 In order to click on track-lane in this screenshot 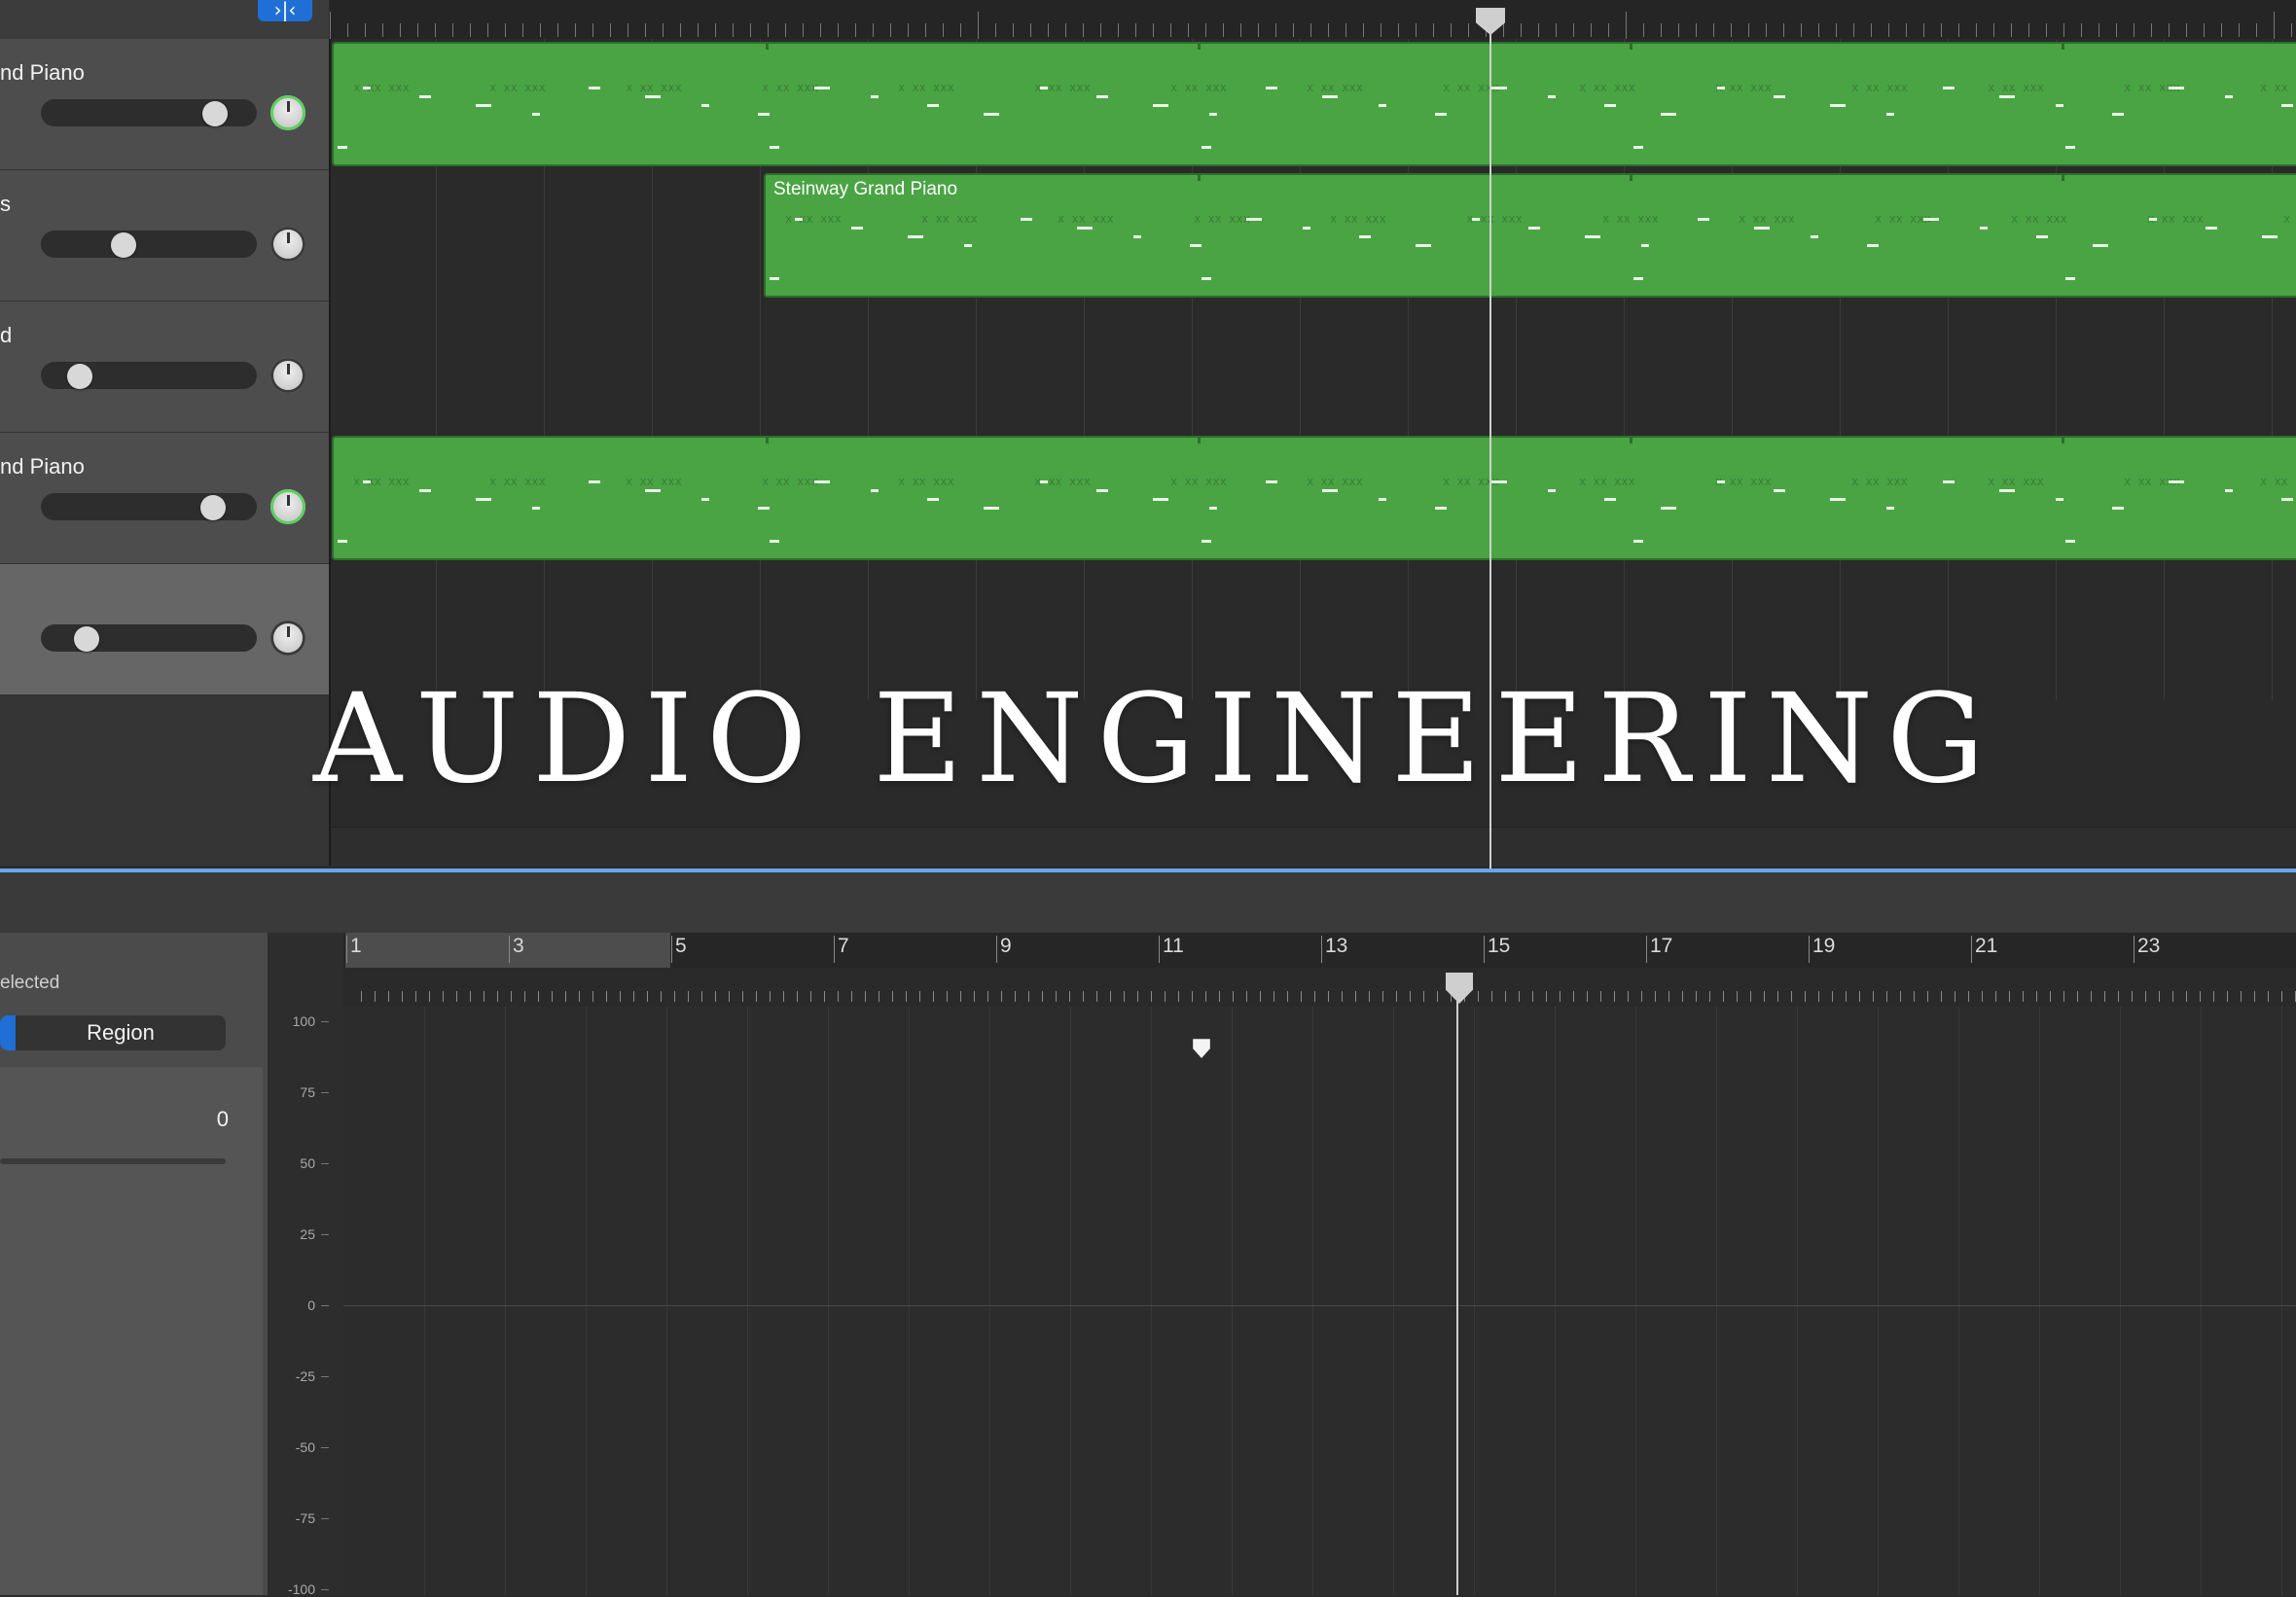, I will do `click(1314, 368)`.